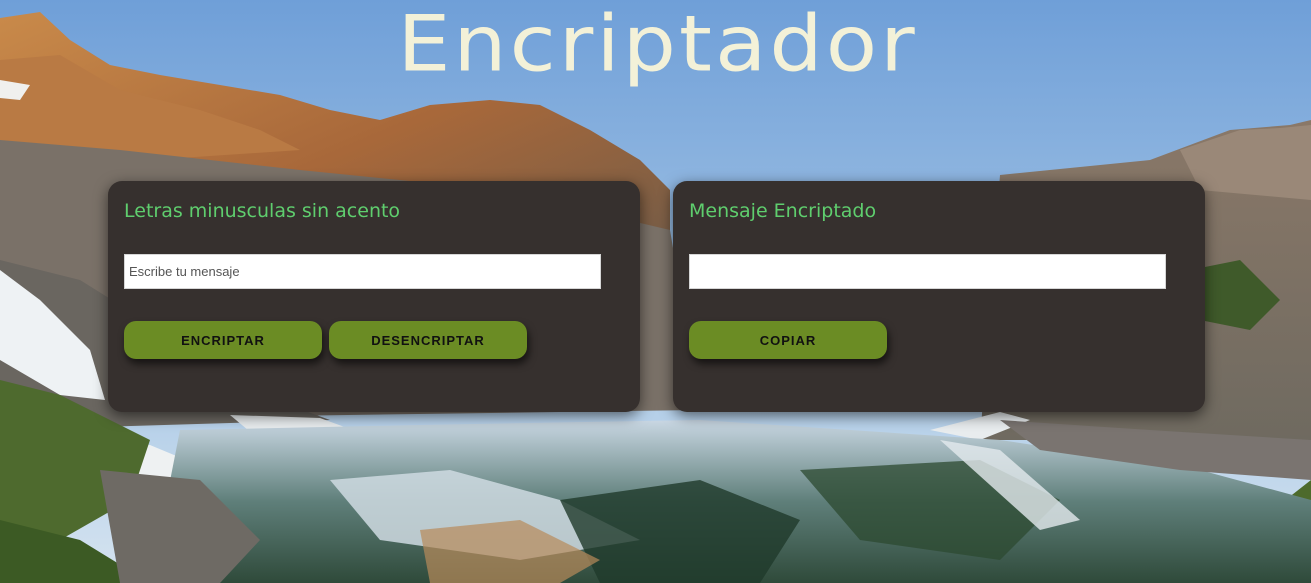  What do you see at coordinates (223, 340) in the screenshot?
I see `encrypt-button: ENCRIPTAR` at bounding box center [223, 340].